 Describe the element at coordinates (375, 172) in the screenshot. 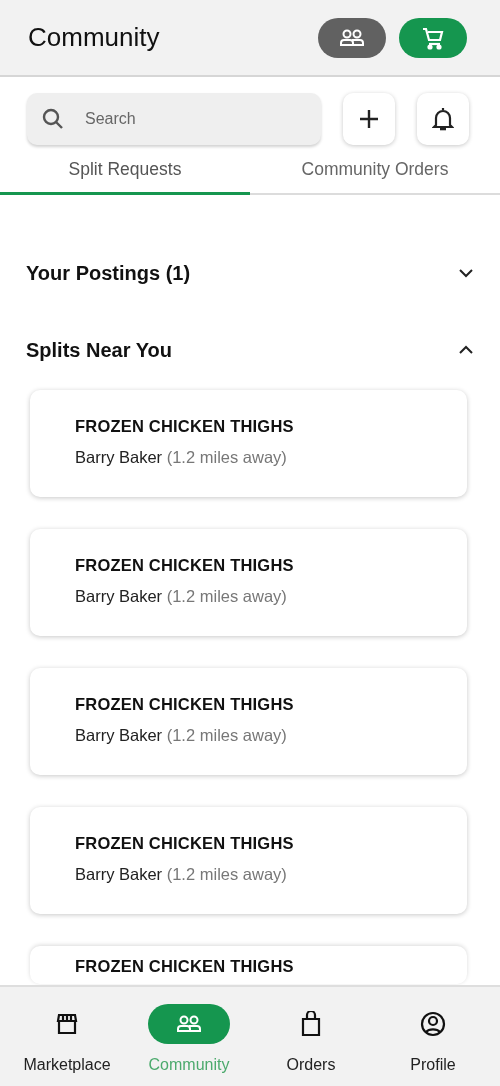

I see `tab: Community Orders` at that location.